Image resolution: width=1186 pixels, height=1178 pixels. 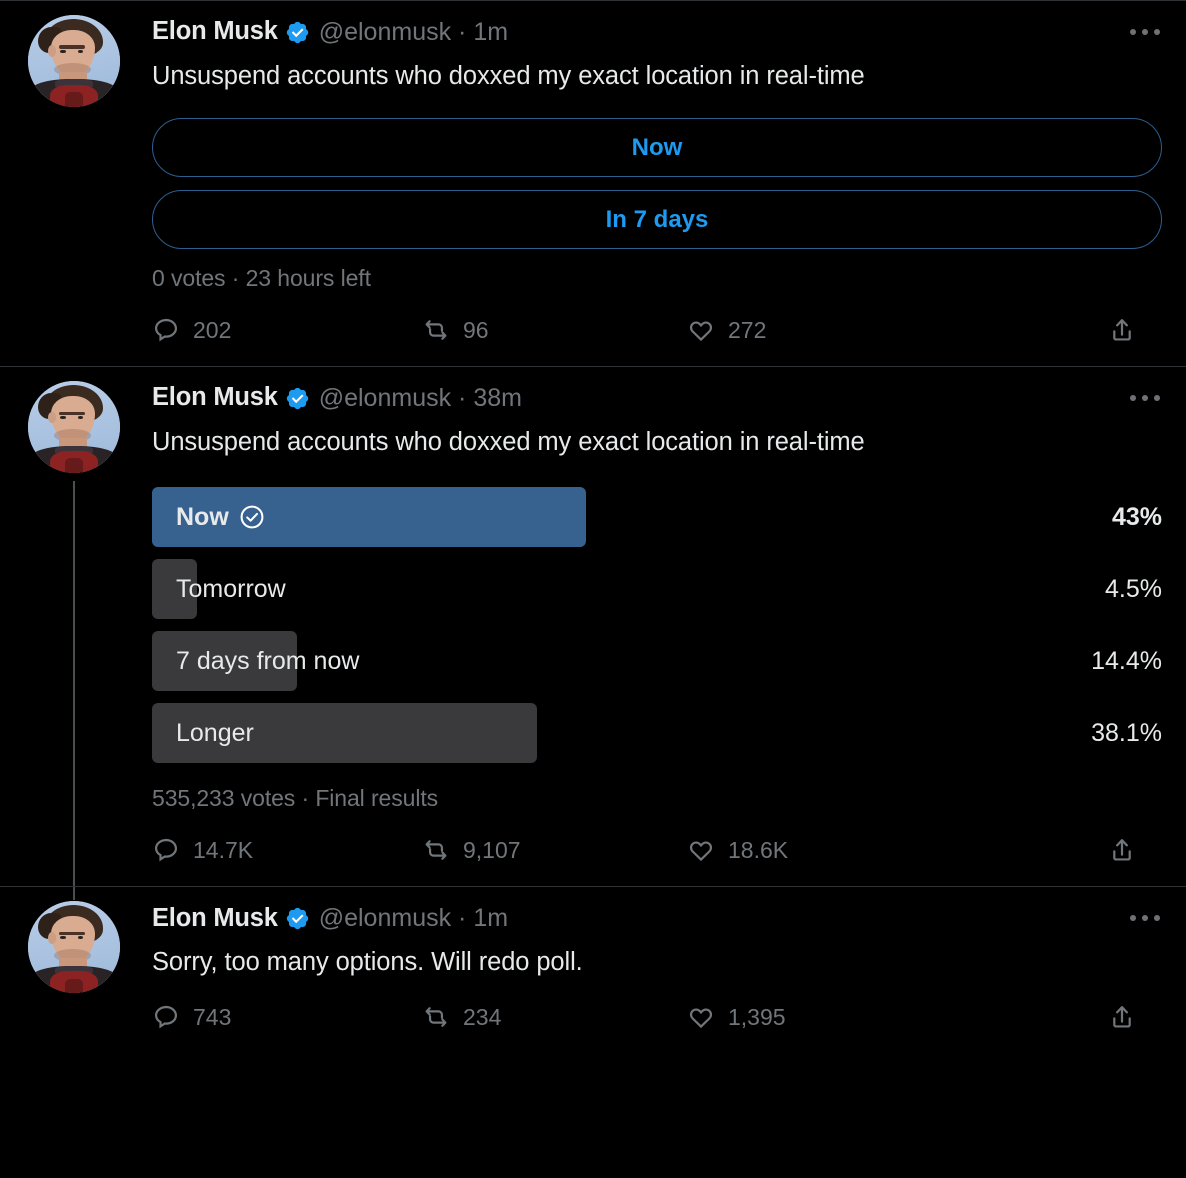 What do you see at coordinates (554, 330) in the screenshot?
I see `retweet-button: 96` at bounding box center [554, 330].